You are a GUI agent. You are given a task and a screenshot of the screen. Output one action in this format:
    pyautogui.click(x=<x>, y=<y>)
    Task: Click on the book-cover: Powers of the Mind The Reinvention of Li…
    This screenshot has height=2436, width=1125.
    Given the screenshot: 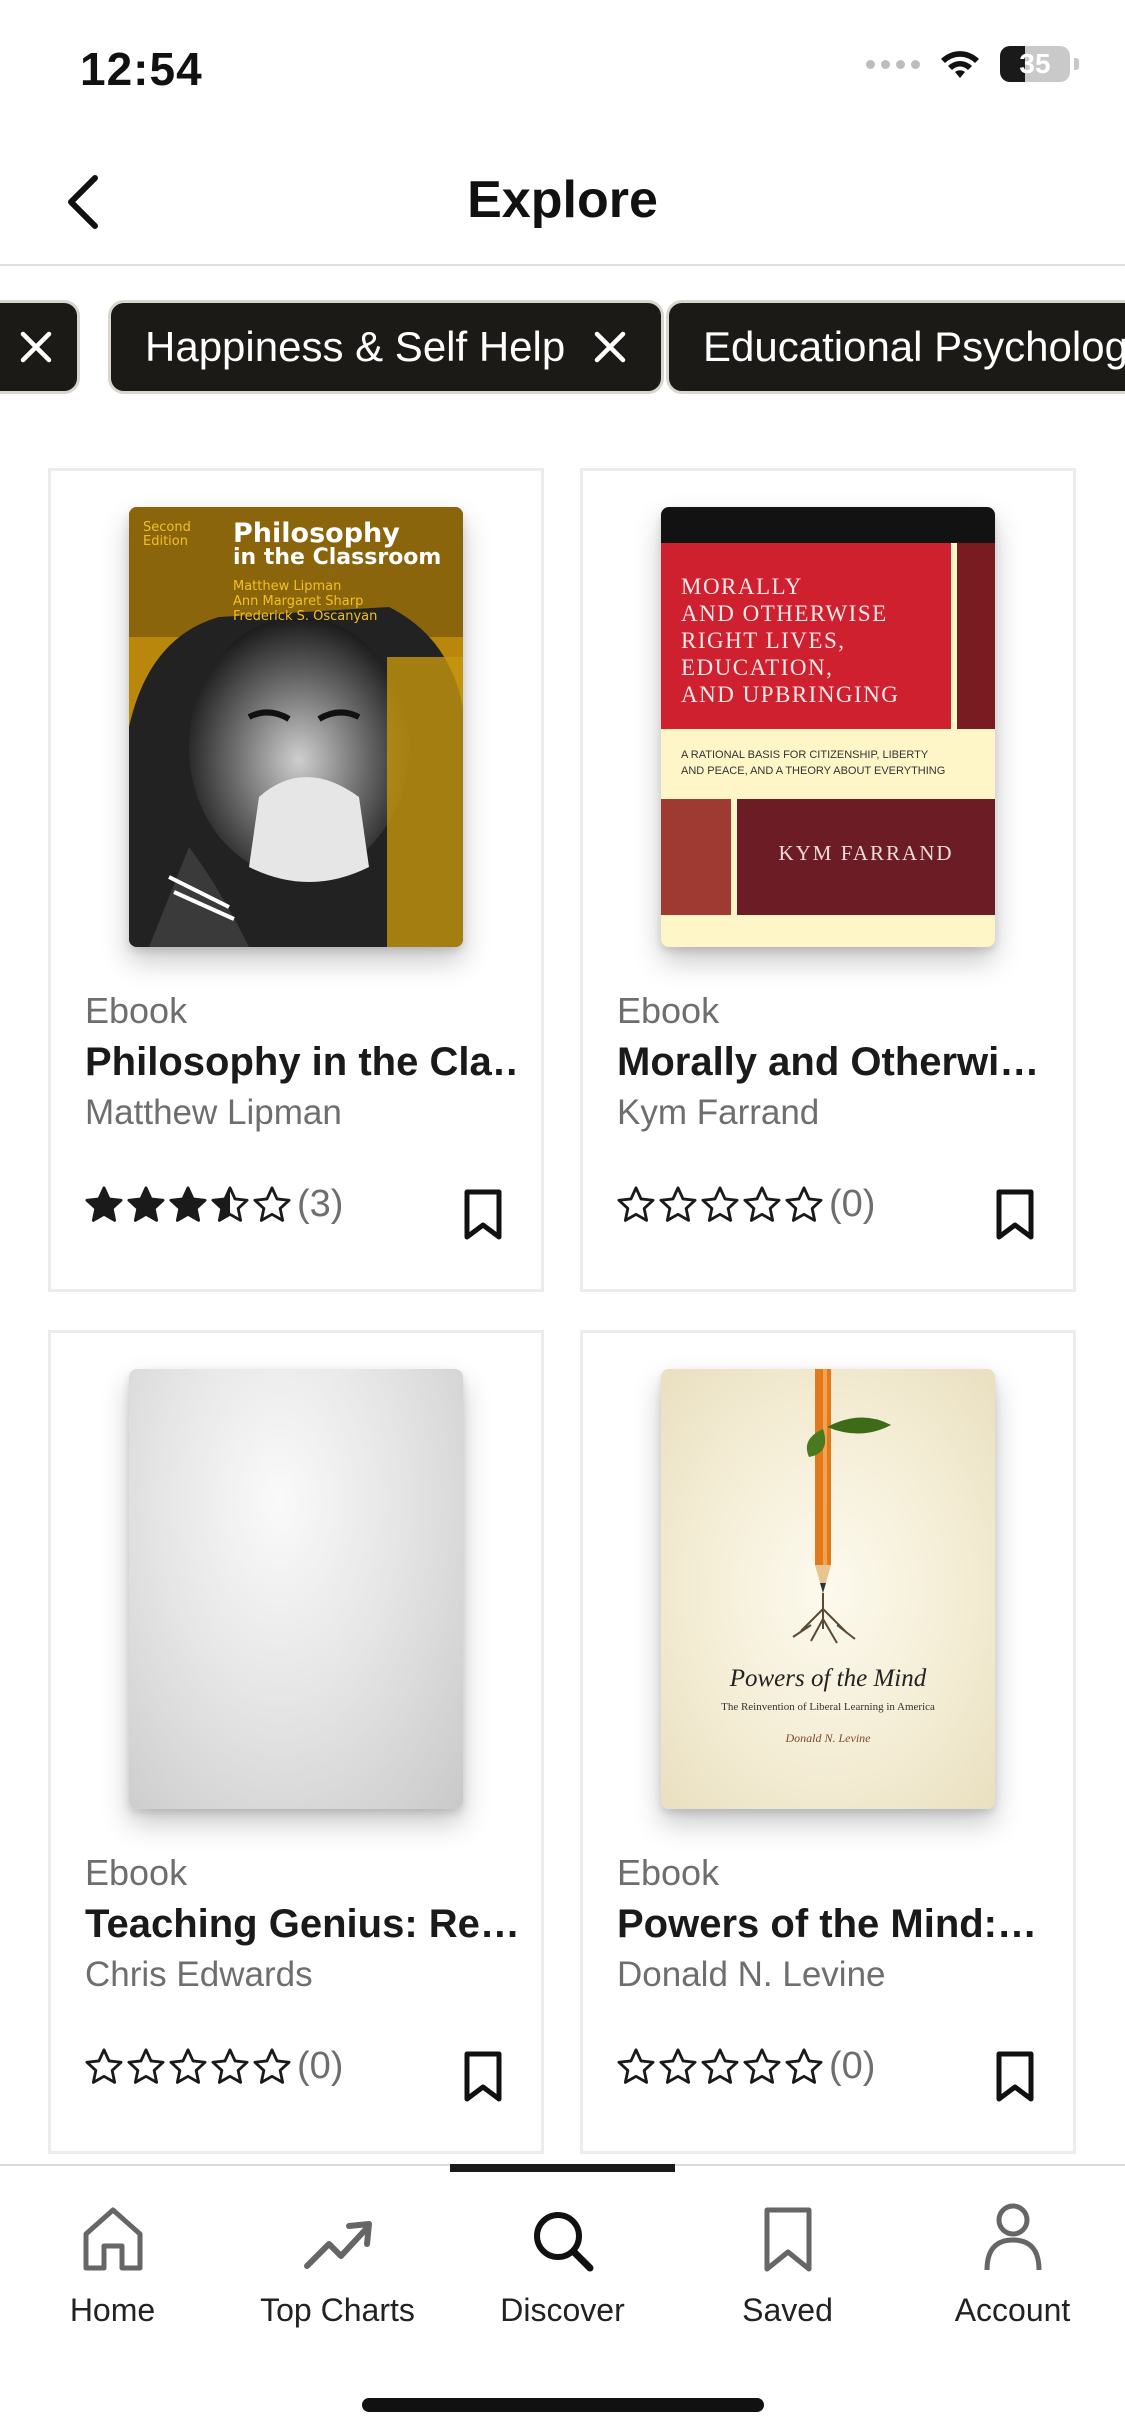 What is the action you would take?
    pyautogui.click(x=828, y=1589)
    